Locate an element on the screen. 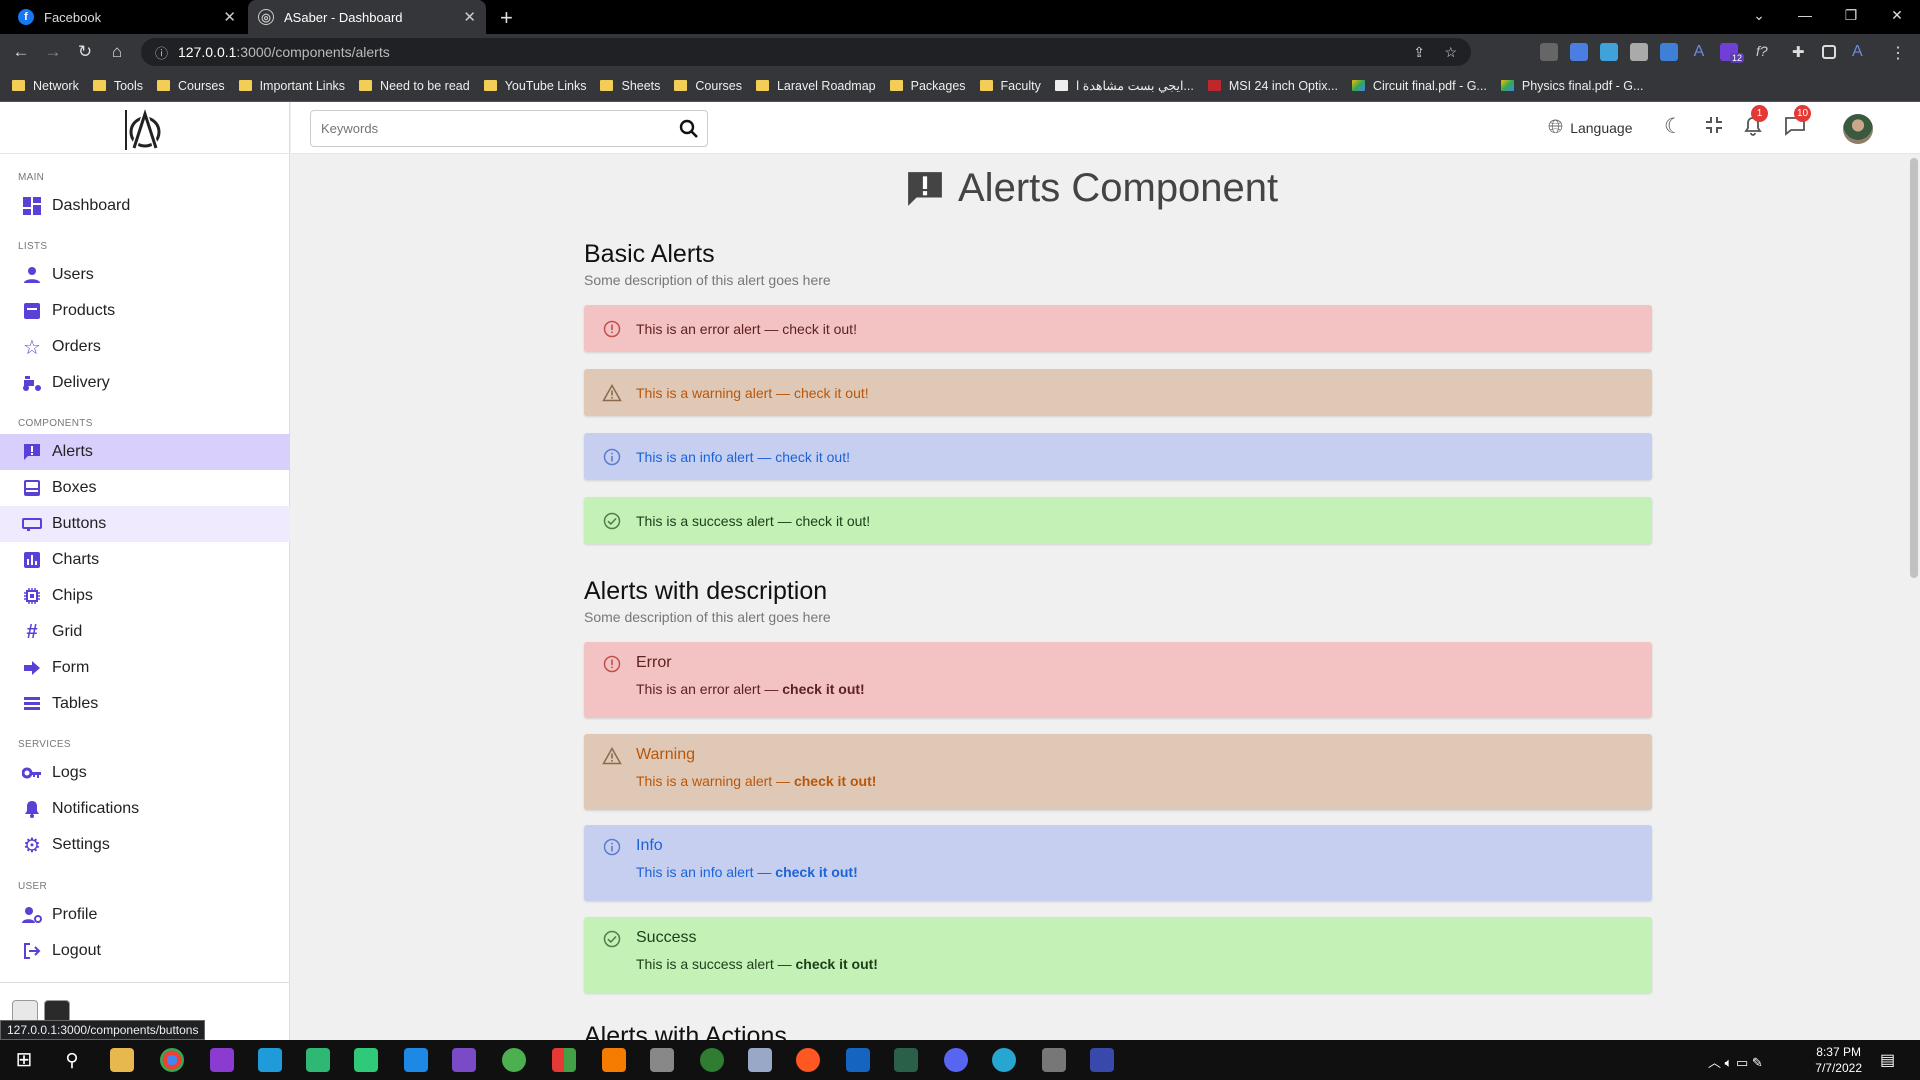  file-explorer-icon is located at coordinates (122, 1060).